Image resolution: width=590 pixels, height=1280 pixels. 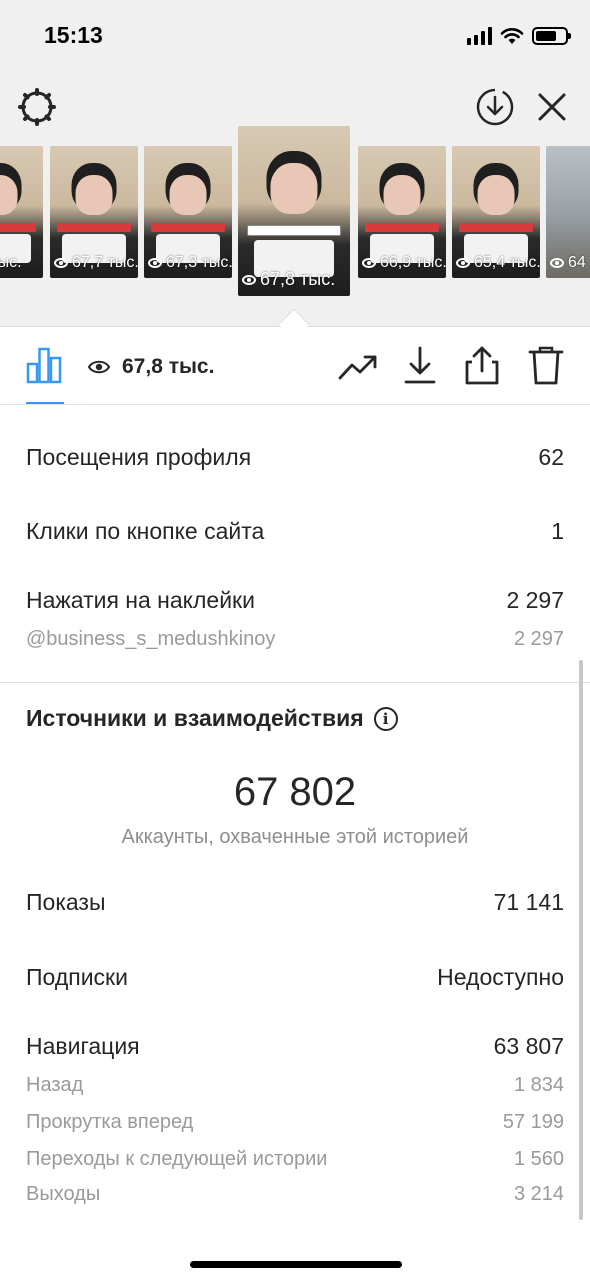 What do you see at coordinates (151, 367) in the screenshot?
I see `story-views-count: 67,8 тыс.` at bounding box center [151, 367].